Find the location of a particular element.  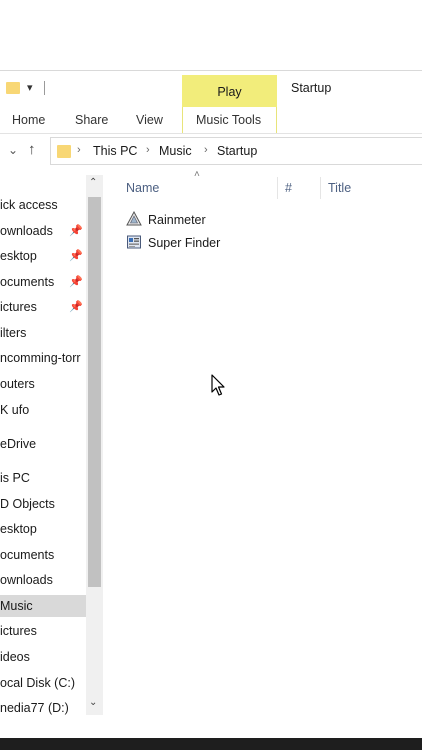

window-title: Startup is located at coordinates (311, 88).